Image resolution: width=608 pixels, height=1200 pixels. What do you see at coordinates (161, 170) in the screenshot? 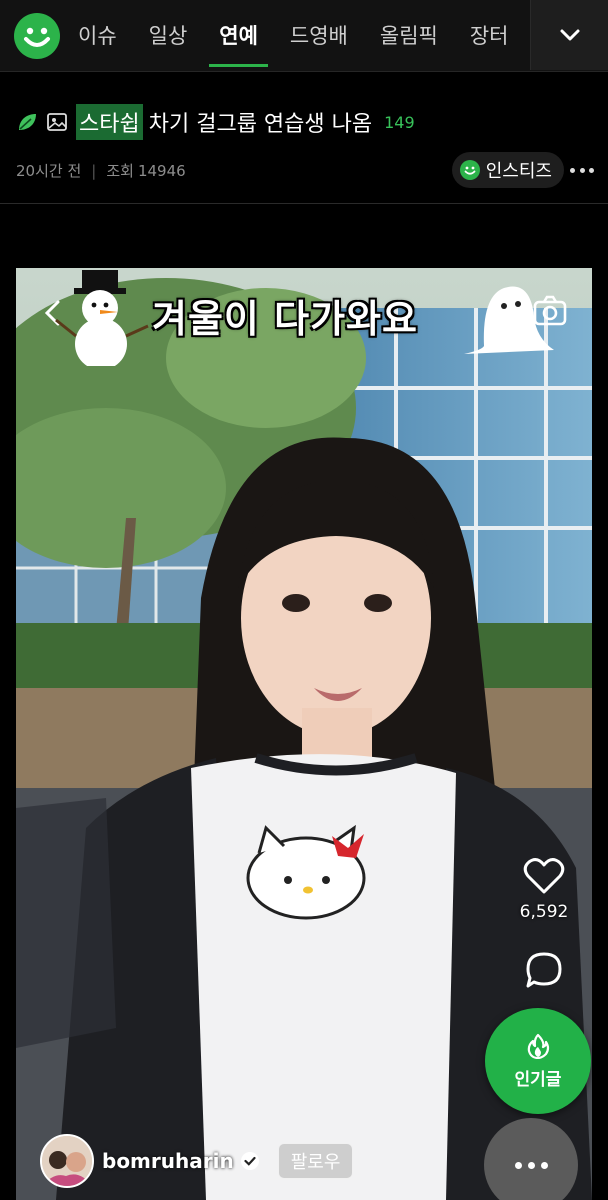
I see `views-count: 14946` at bounding box center [161, 170].